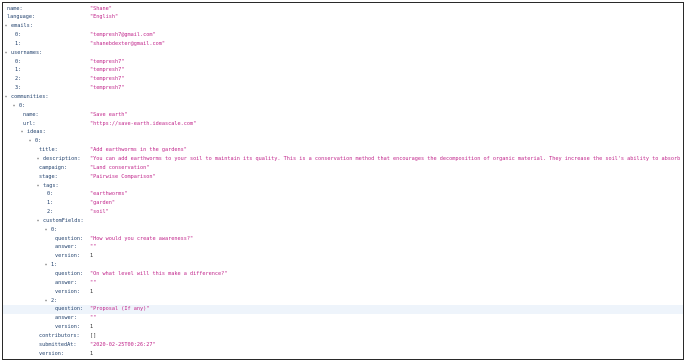  What do you see at coordinates (343, 17) in the screenshot?
I see `json-row: language: "English"` at bounding box center [343, 17].